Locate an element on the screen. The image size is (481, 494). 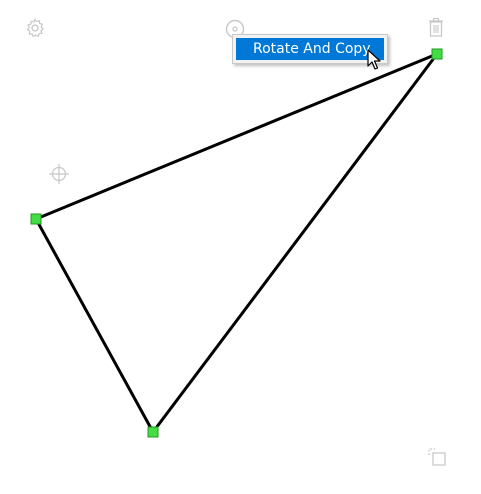
vertex-handle-bottom is located at coordinates (153, 432).